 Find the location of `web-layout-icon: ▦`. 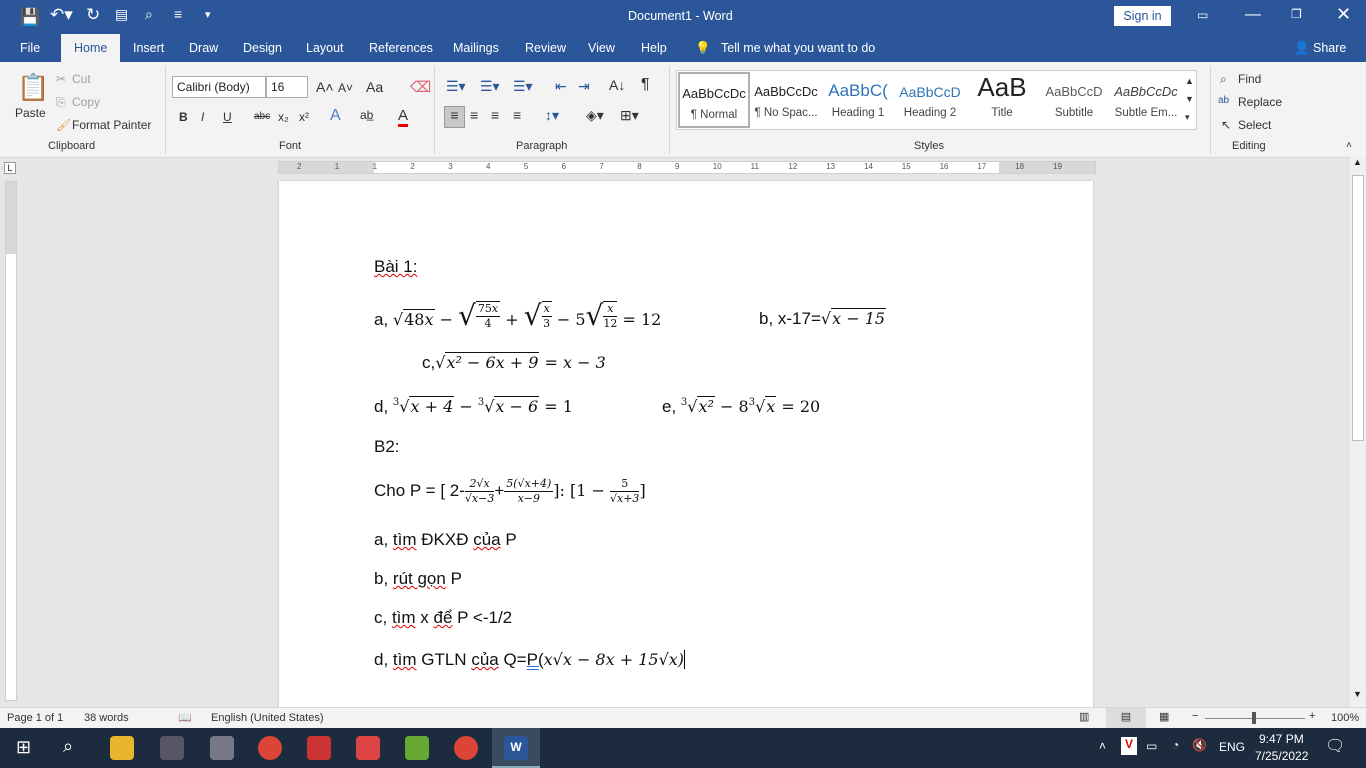

web-layout-icon: ▦ is located at coordinates (1164, 716).